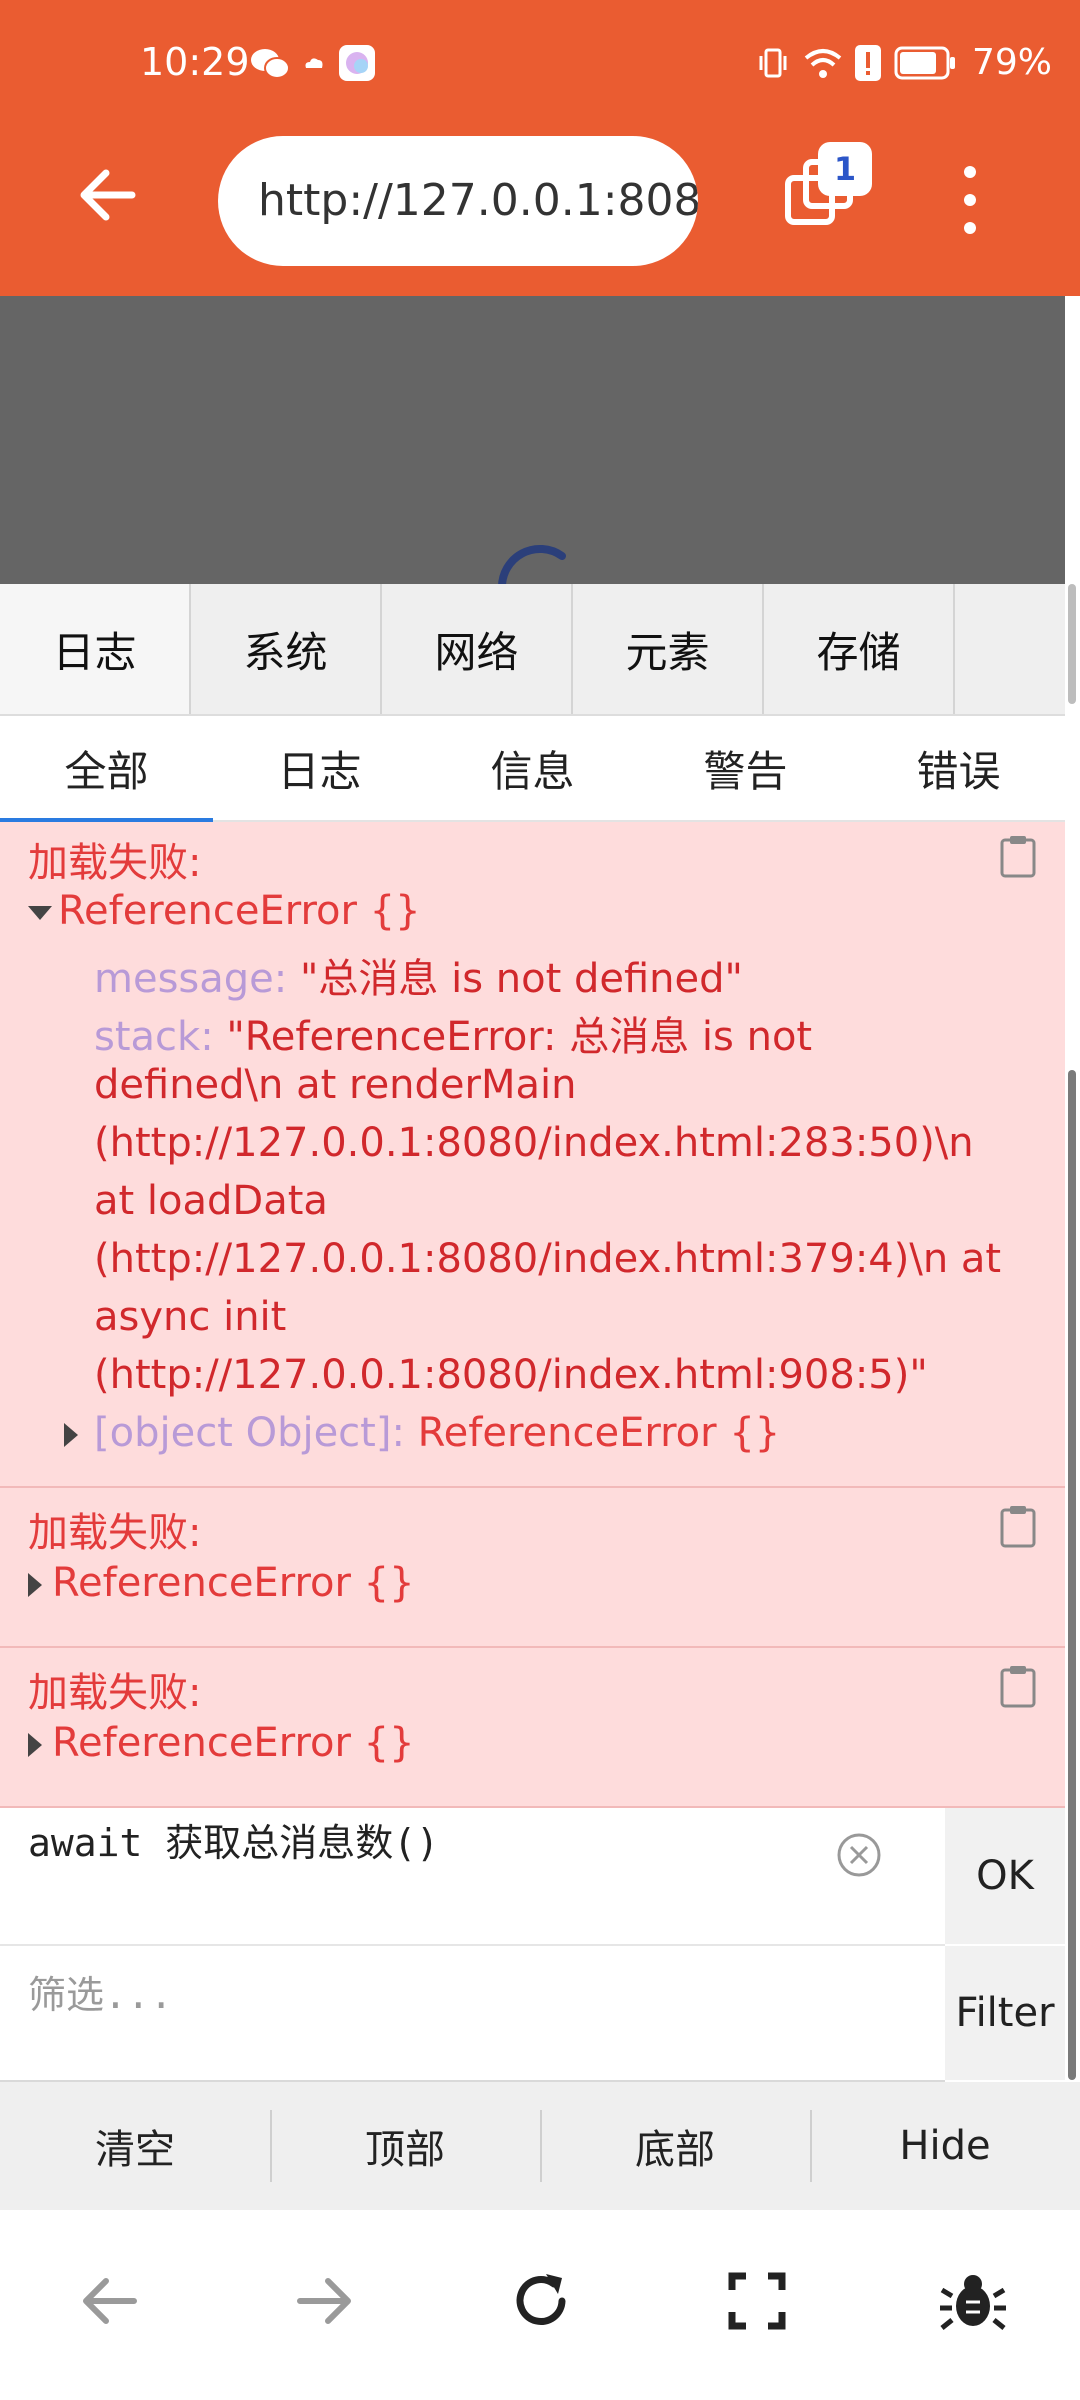 Image resolution: width=1080 pixels, height=2400 pixels. What do you see at coordinates (958, 768) in the screenshot?
I see `tab-error: 错误` at bounding box center [958, 768].